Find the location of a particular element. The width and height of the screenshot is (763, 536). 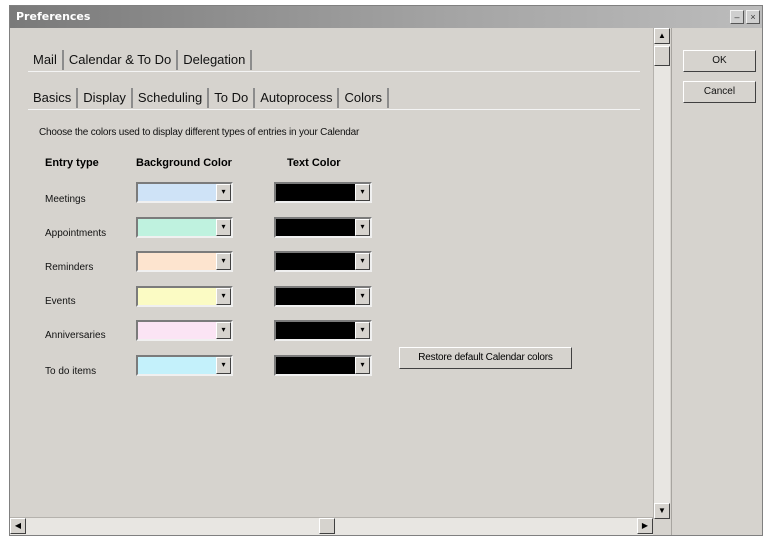

background-color-select-todo-items: ▾ is located at coordinates (184, 365).